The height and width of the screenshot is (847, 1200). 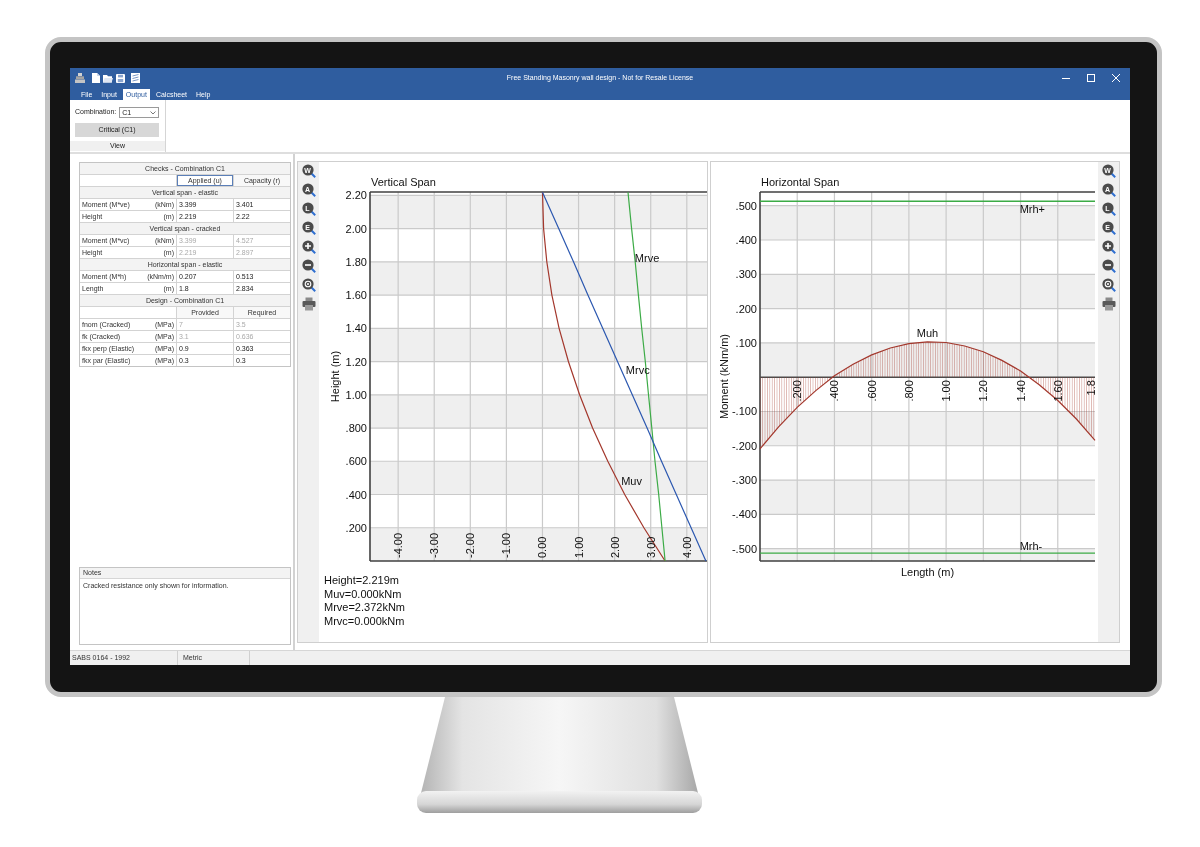 What do you see at coordinates (362, 581) in the screenshot?
I see `readout-text: Height=2.219m` at bounding box center [362, 581].